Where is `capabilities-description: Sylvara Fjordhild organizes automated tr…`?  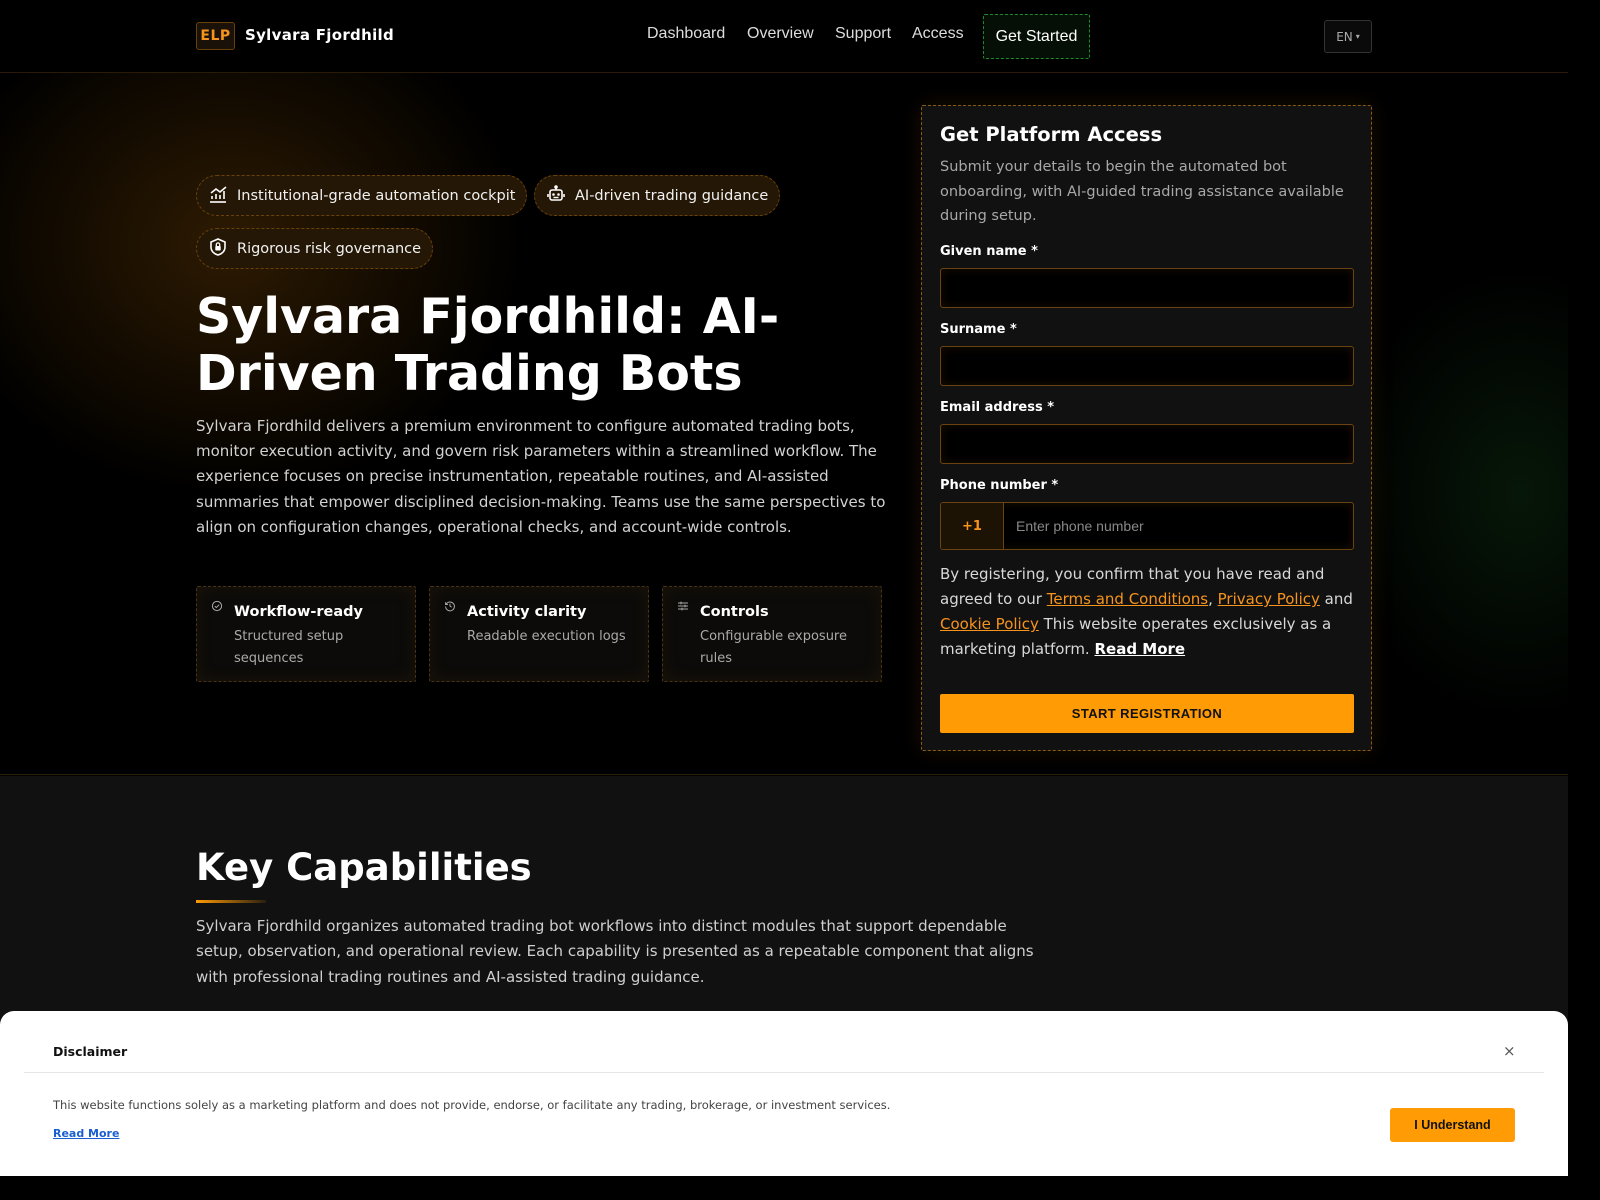 capabilities-description: Sylvara Fjordhild organizes automated tr… is located at coordinates (615, 951).